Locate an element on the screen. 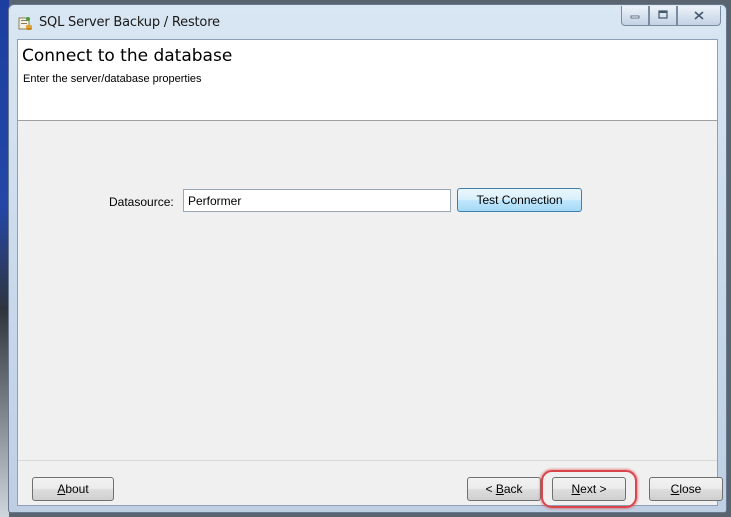 Image resolution: width=731 pixels, height=517 pixels. window-title: SQL Server Backup / Restore is located at coordinates (129, 22).